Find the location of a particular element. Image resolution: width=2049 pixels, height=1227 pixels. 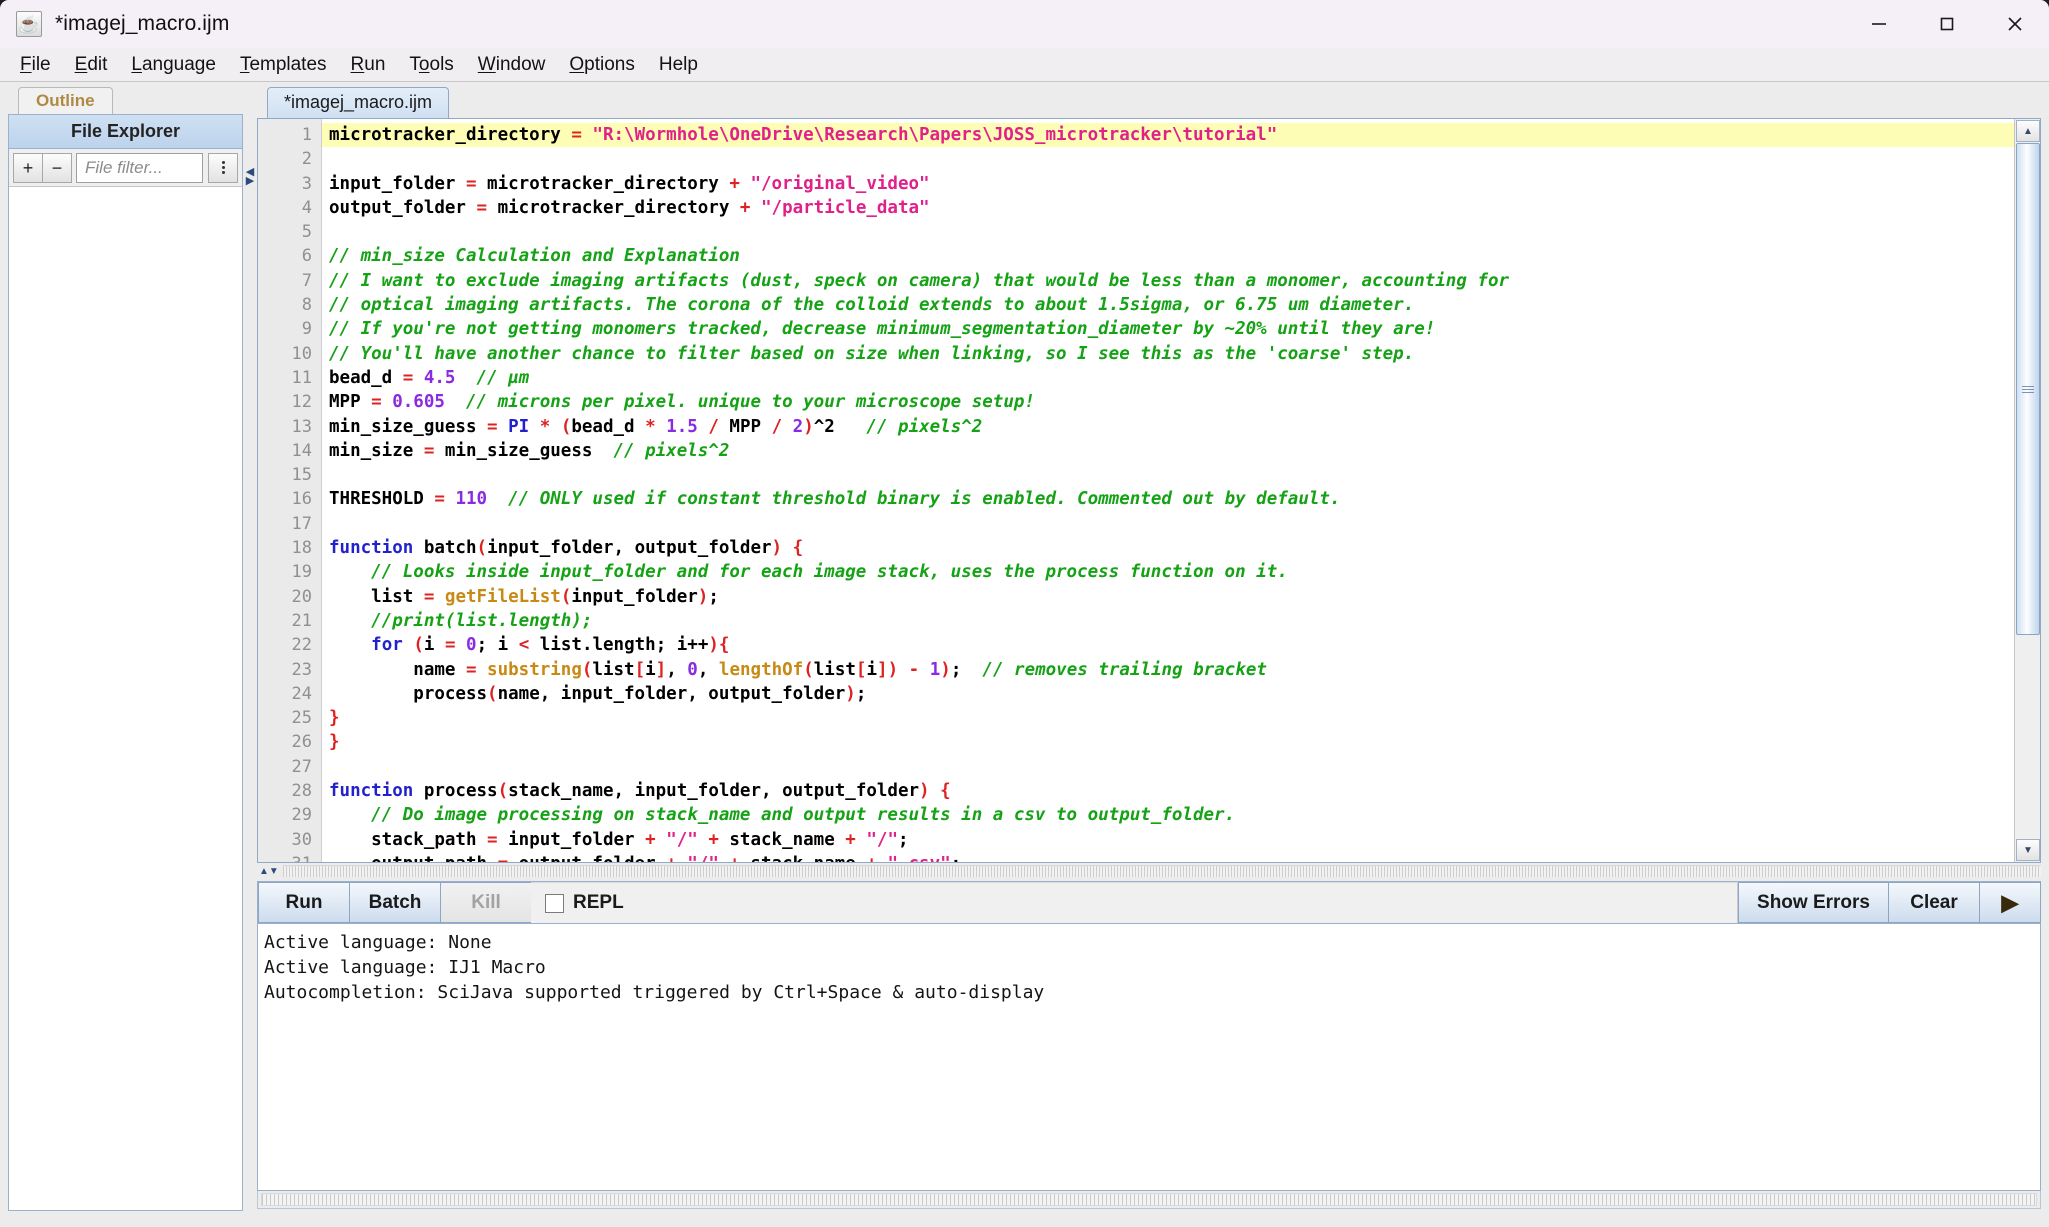

token-pl: name is located at coordinates (397, 669).